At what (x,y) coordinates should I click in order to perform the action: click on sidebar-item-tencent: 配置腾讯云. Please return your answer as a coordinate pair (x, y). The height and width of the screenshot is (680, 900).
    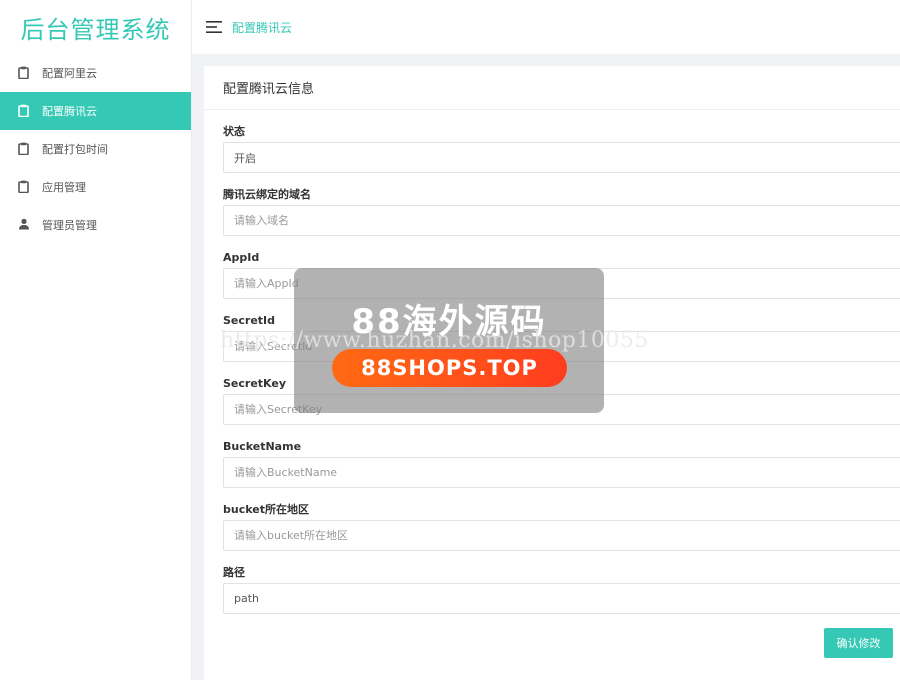
    Looking at the image, I should click on (95, 111).